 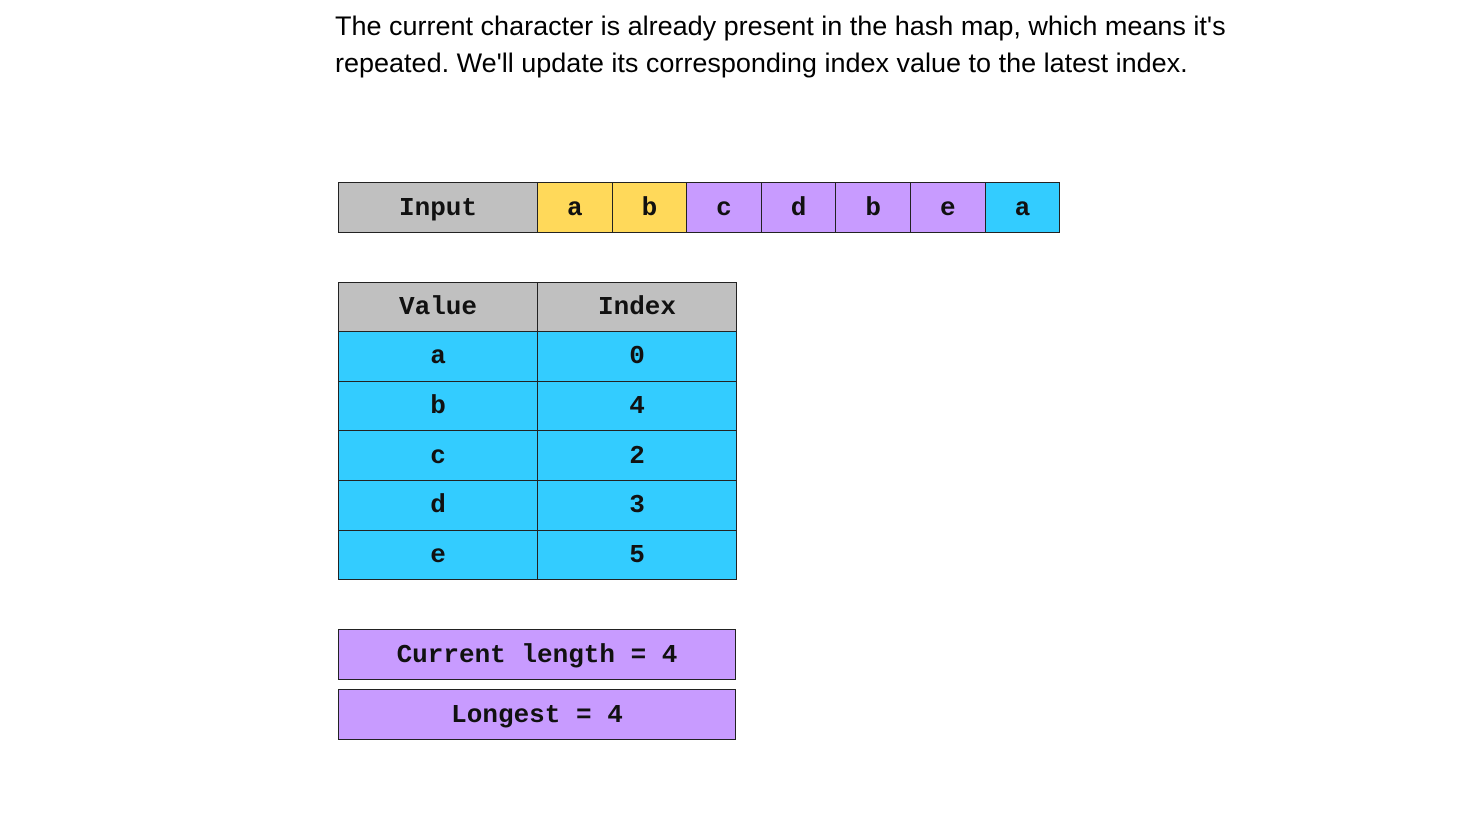 What do you see at coordinates (438, 307) in the screenshot?
I see `table-header-value: Value` at bounding box center [438, 307].